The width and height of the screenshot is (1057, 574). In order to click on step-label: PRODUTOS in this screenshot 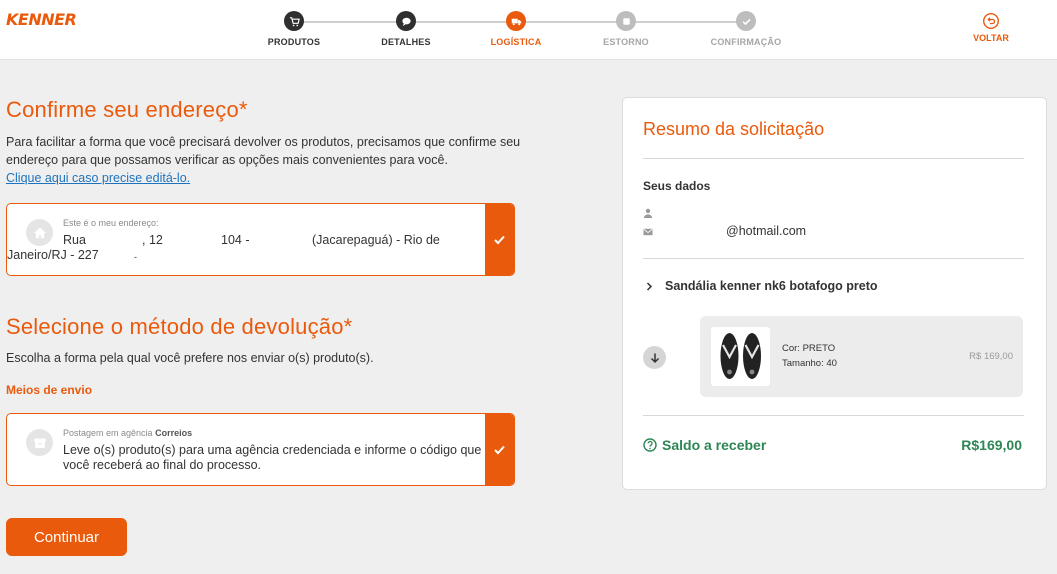, I will do `click(294, 42)`.